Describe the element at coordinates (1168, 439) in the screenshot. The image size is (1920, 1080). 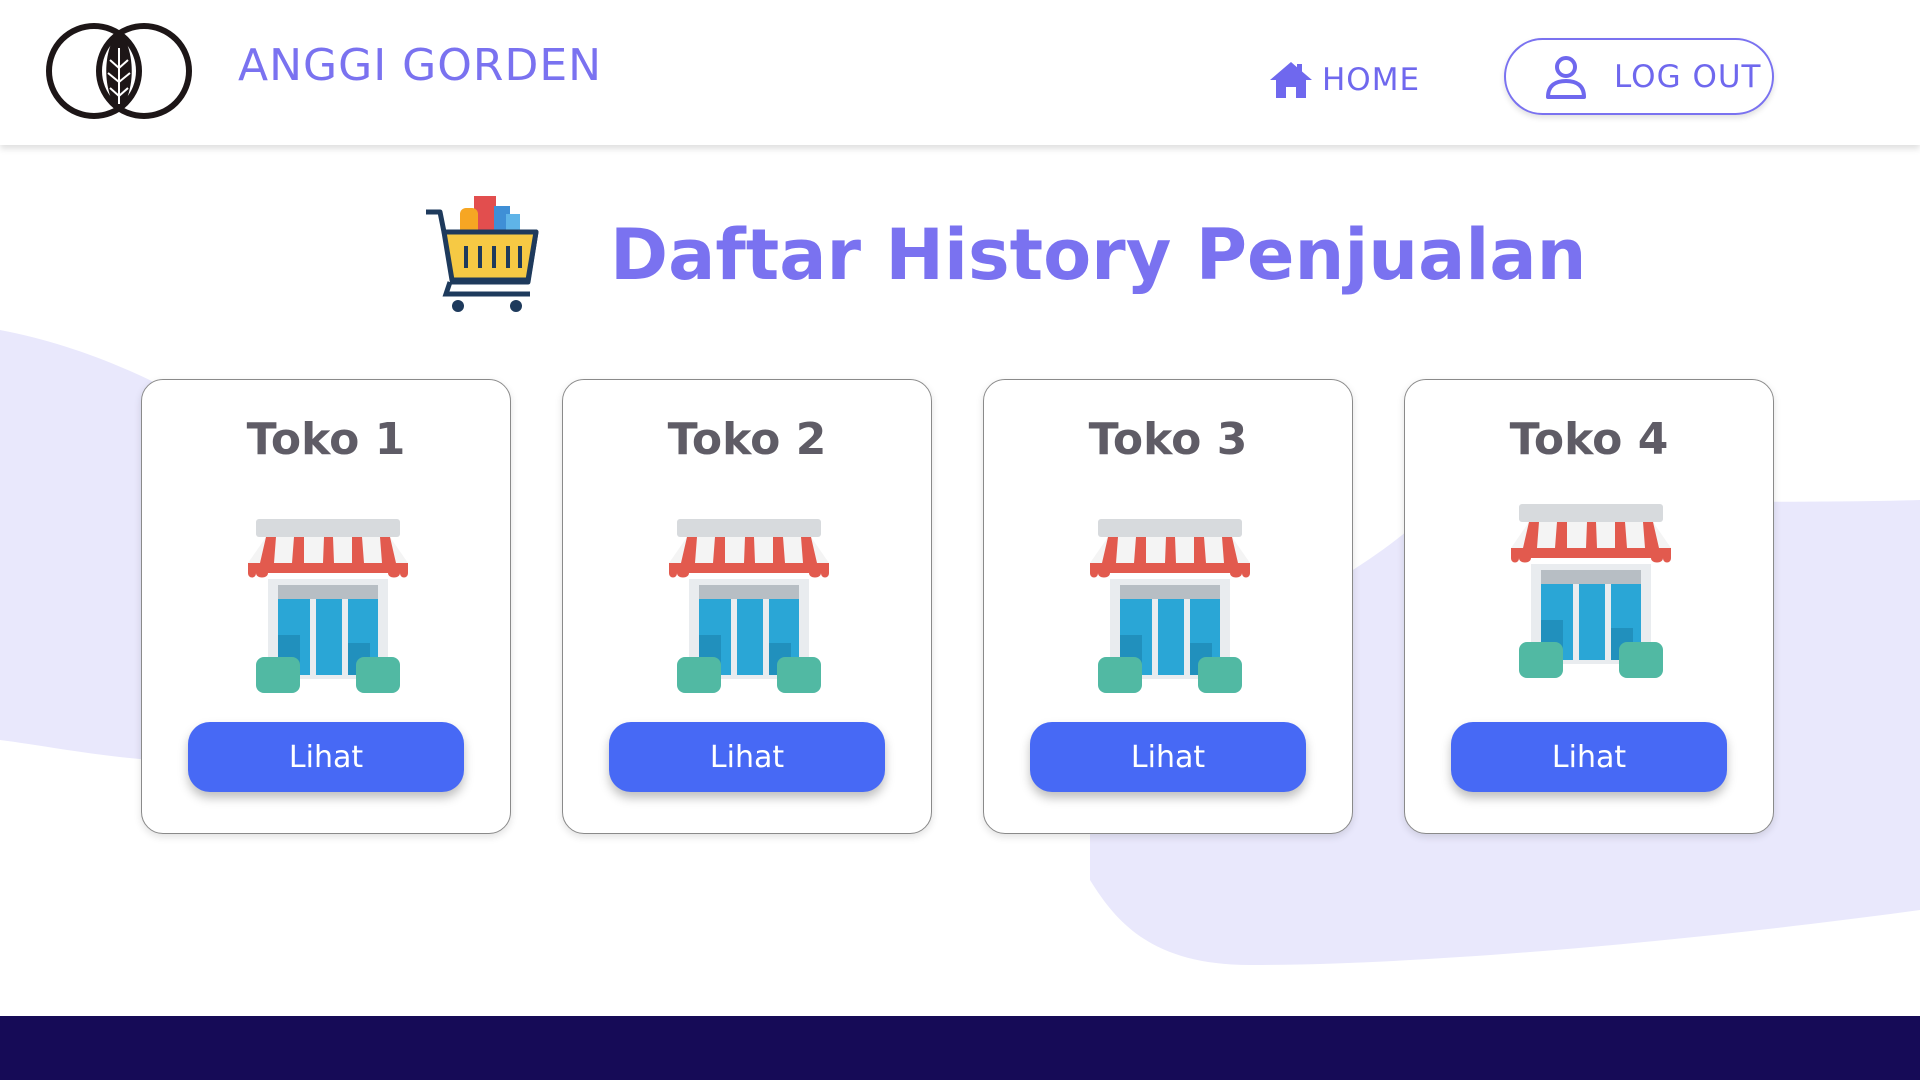
I see `store-name: Toko 3` at that location.